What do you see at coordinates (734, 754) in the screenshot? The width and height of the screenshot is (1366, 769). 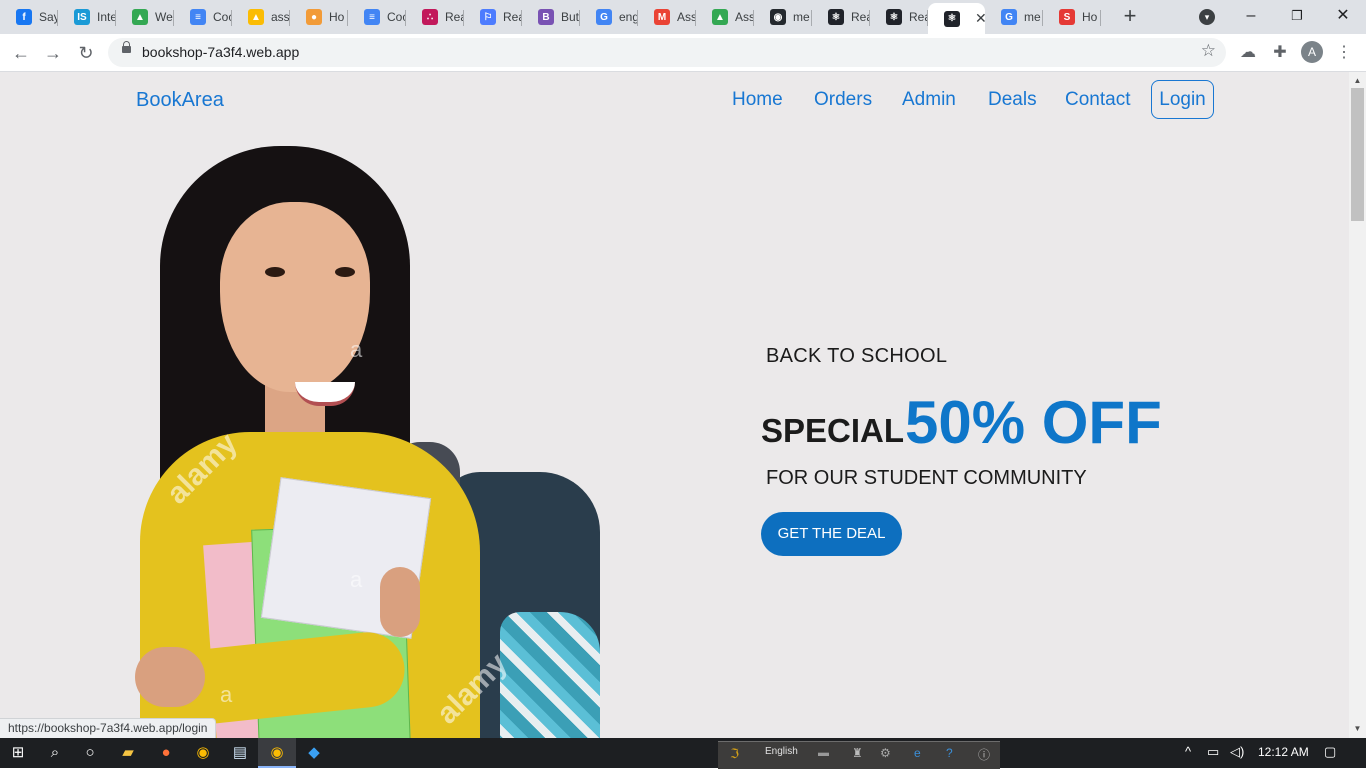 I see `ime-icon: ℑ` at bounding box center [734, 754].